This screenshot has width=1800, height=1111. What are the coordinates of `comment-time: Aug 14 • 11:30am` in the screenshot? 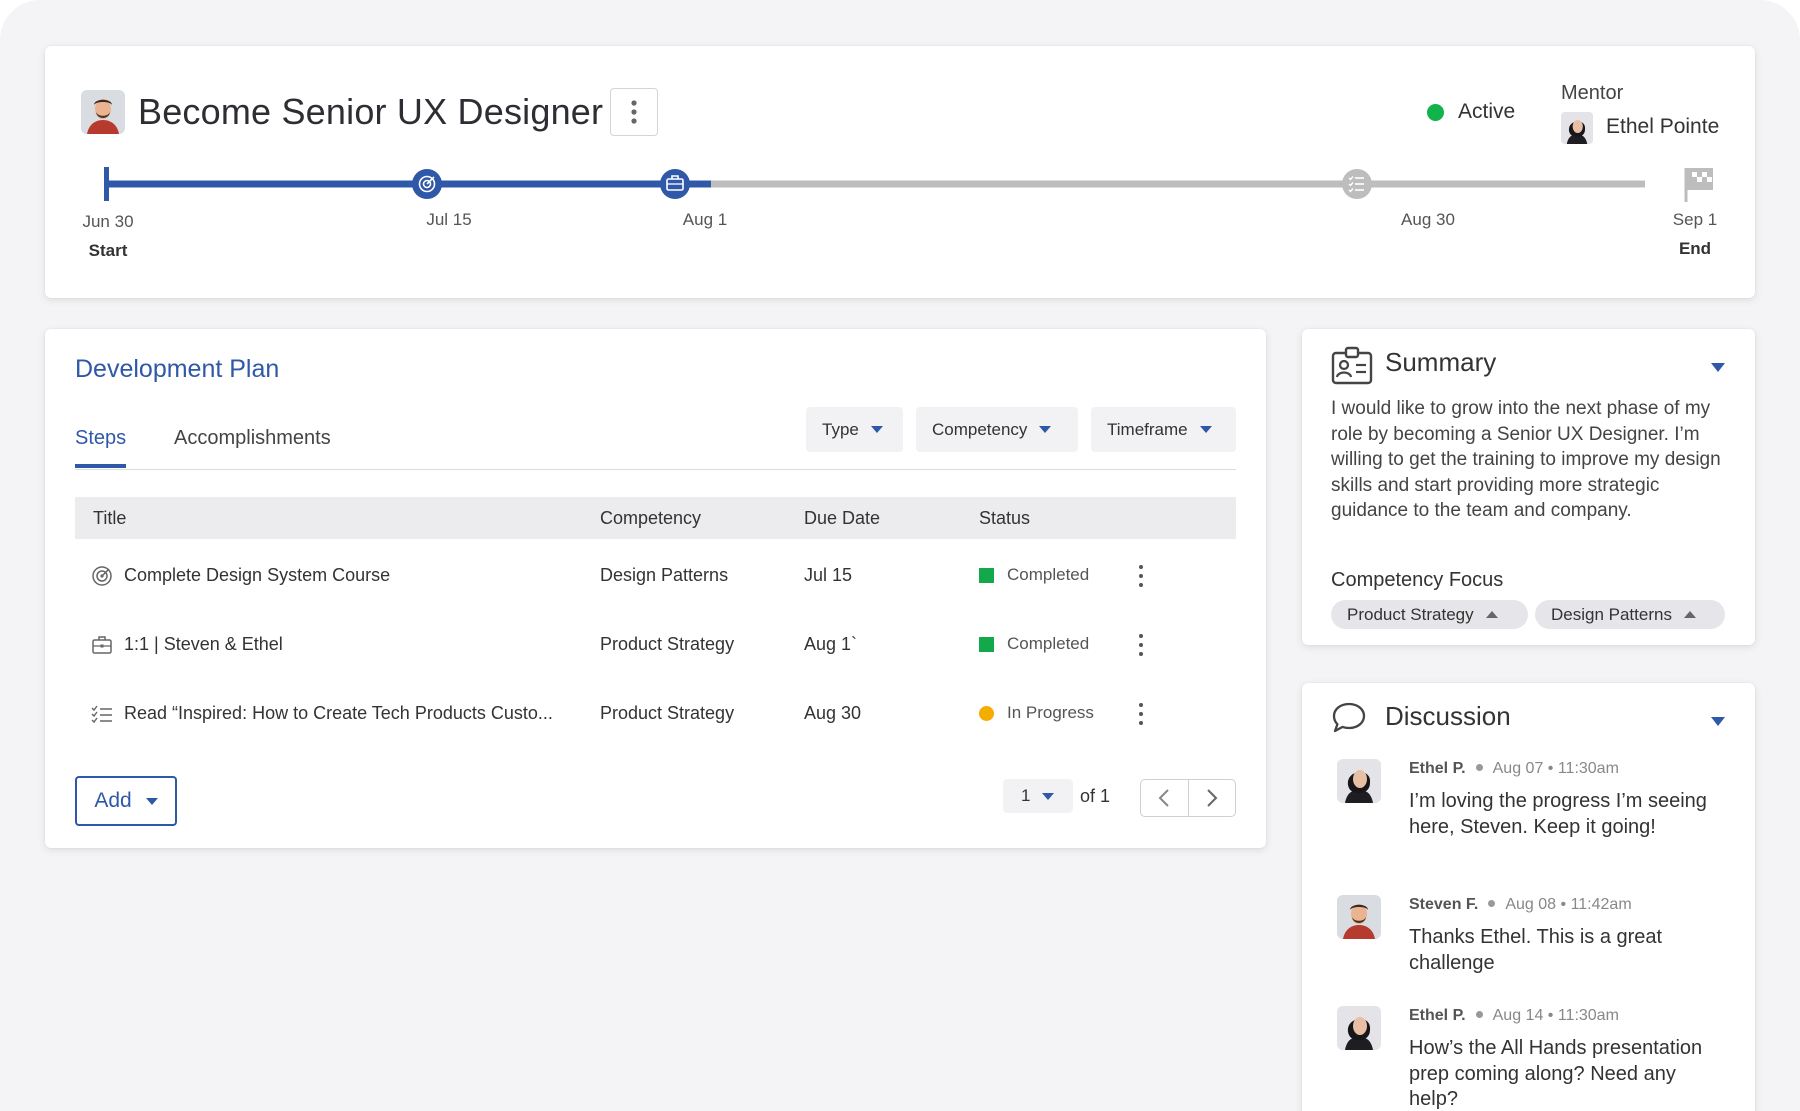 It's located at (1555, 1015).